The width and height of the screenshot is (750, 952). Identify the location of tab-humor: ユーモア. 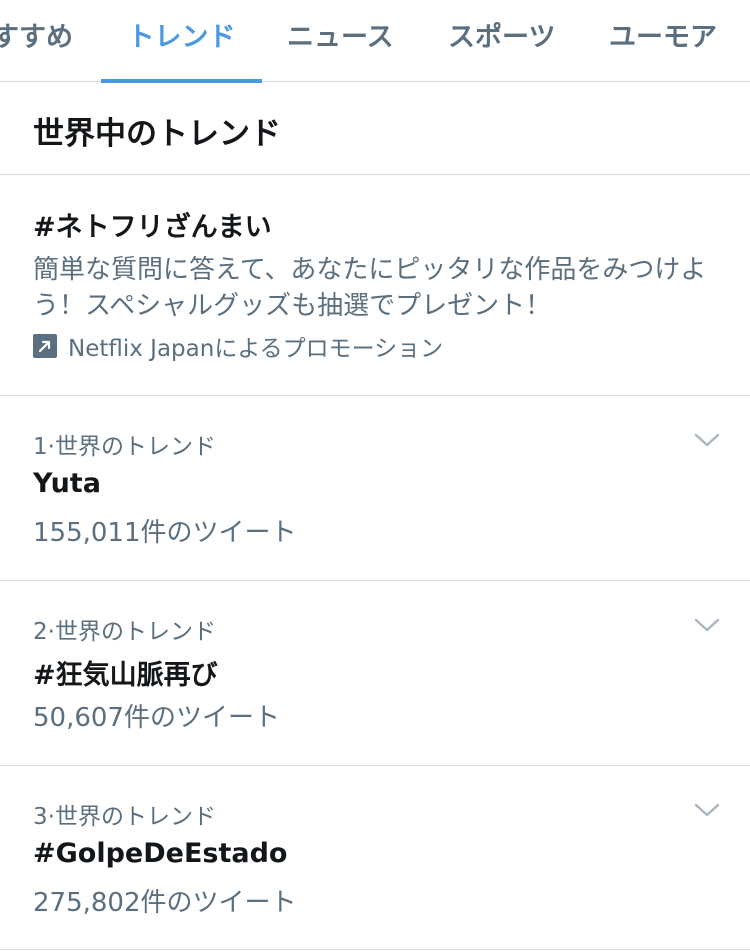
(663, 41).